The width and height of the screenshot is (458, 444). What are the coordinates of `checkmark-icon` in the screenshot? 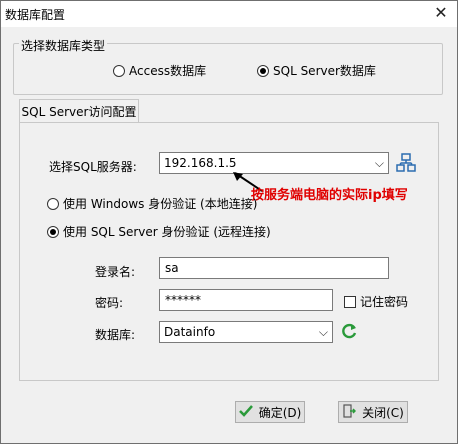 It's located at (245, 412).